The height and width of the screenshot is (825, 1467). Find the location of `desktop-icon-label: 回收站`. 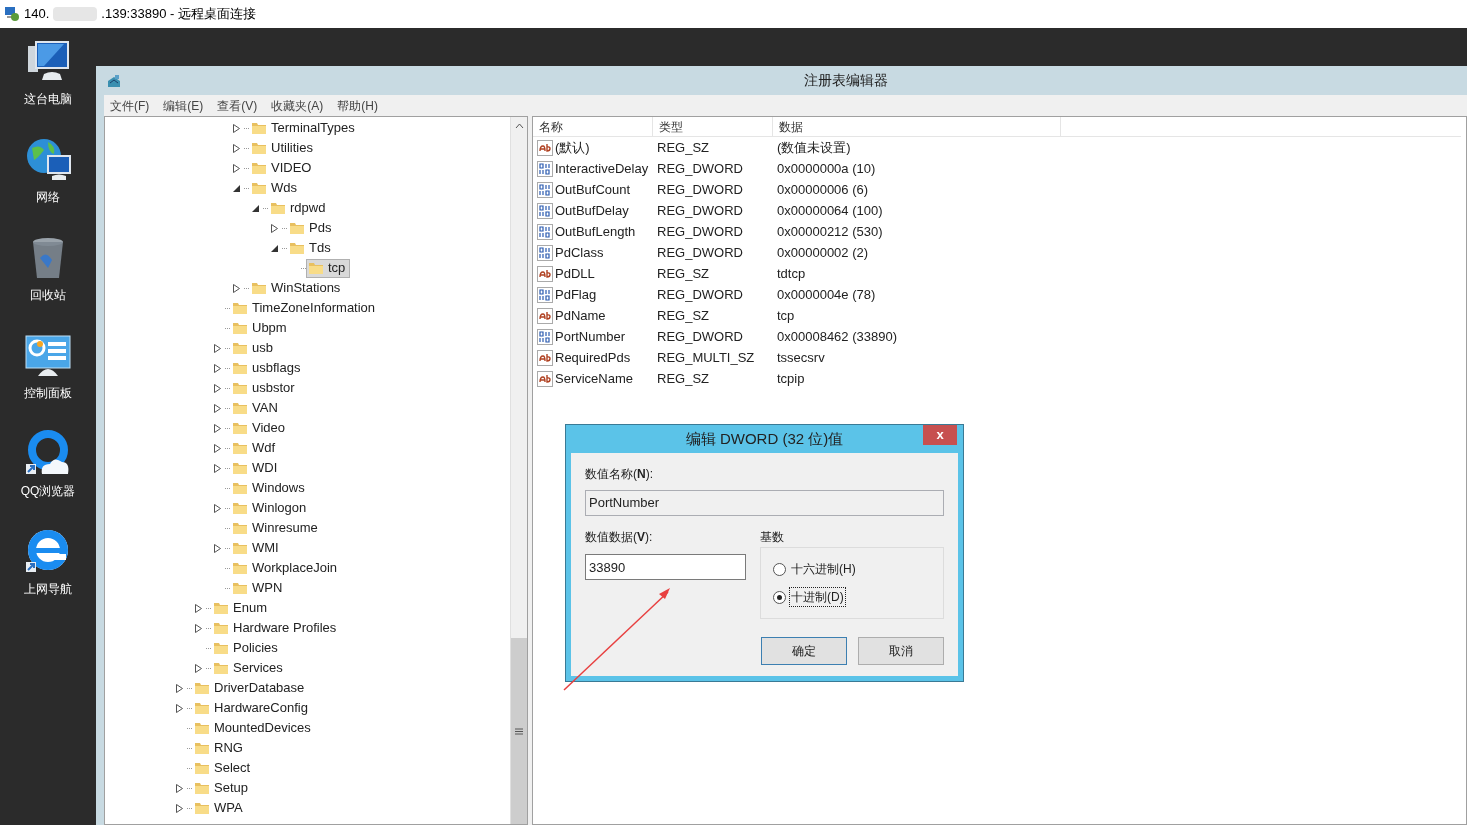

desktop-icon-label: 回收站 is located at coordinates (48, 295).